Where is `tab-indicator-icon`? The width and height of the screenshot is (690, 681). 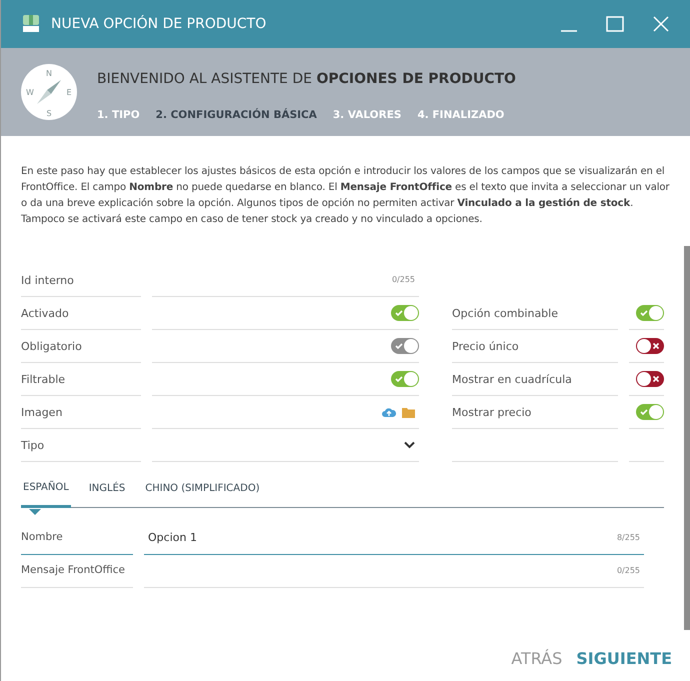
tab-indicator-icon is located at coordinates (35, 512).